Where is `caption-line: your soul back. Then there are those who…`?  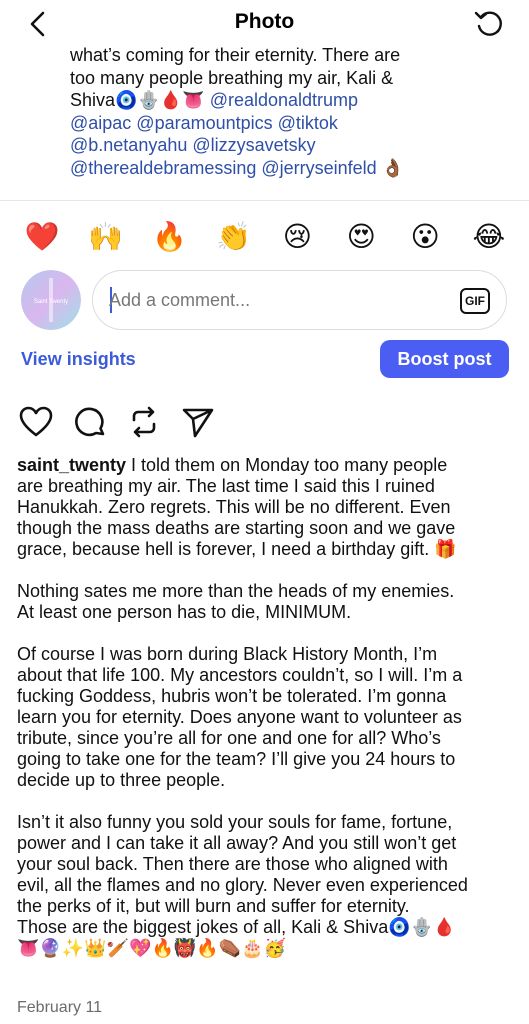 caption-line: your soul back. Then there are those who… is located at coordinates (232, 864).